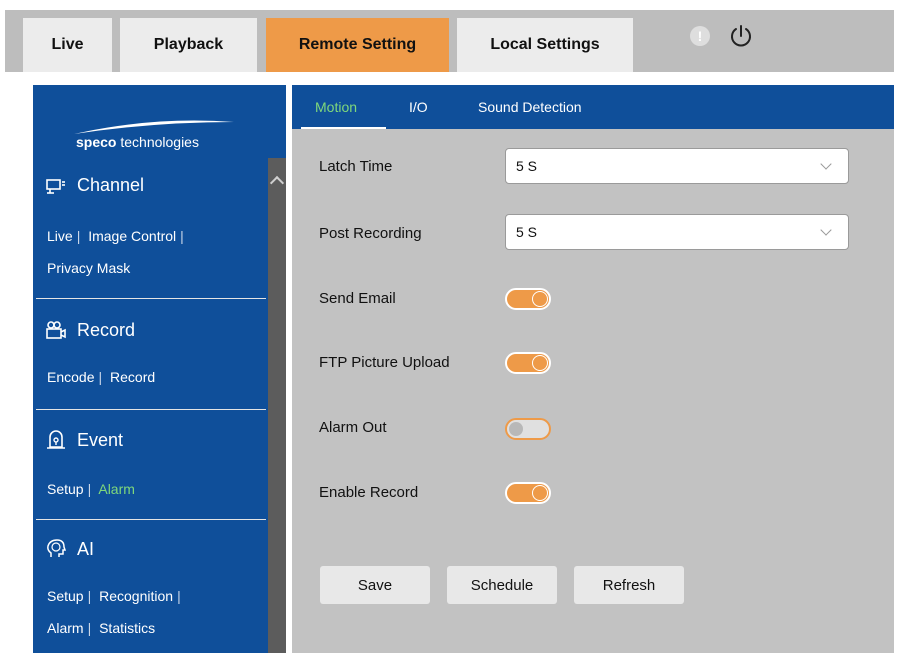 This screenshot has width=899, height=653. What do you see at coordinates (527, 166) in the screenshot?
I see `latch-time-value: 5 S` at bounding box center [527, 166].